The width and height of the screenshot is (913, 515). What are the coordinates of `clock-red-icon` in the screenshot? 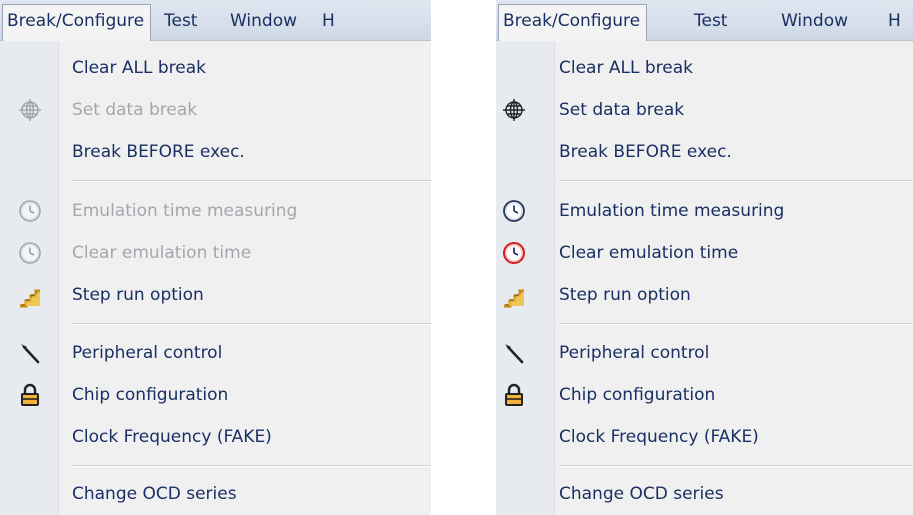 It's located at (514, 253).